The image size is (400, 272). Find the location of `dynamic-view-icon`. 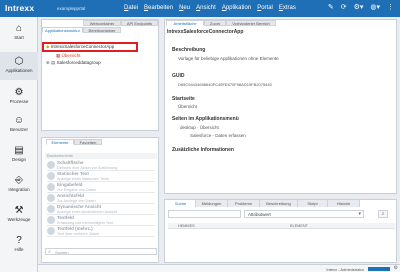

dynamic-view-icon is located at coordinates (51, 209).